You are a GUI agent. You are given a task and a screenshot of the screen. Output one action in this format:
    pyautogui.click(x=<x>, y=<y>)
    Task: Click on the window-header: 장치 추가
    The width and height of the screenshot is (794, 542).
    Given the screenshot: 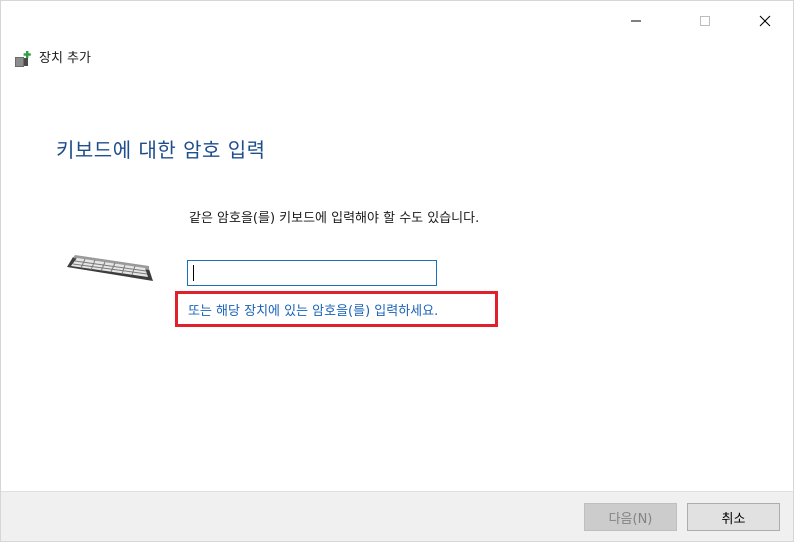 What is the action you would take?
    pyautogui.click(x=52, y=59)
    